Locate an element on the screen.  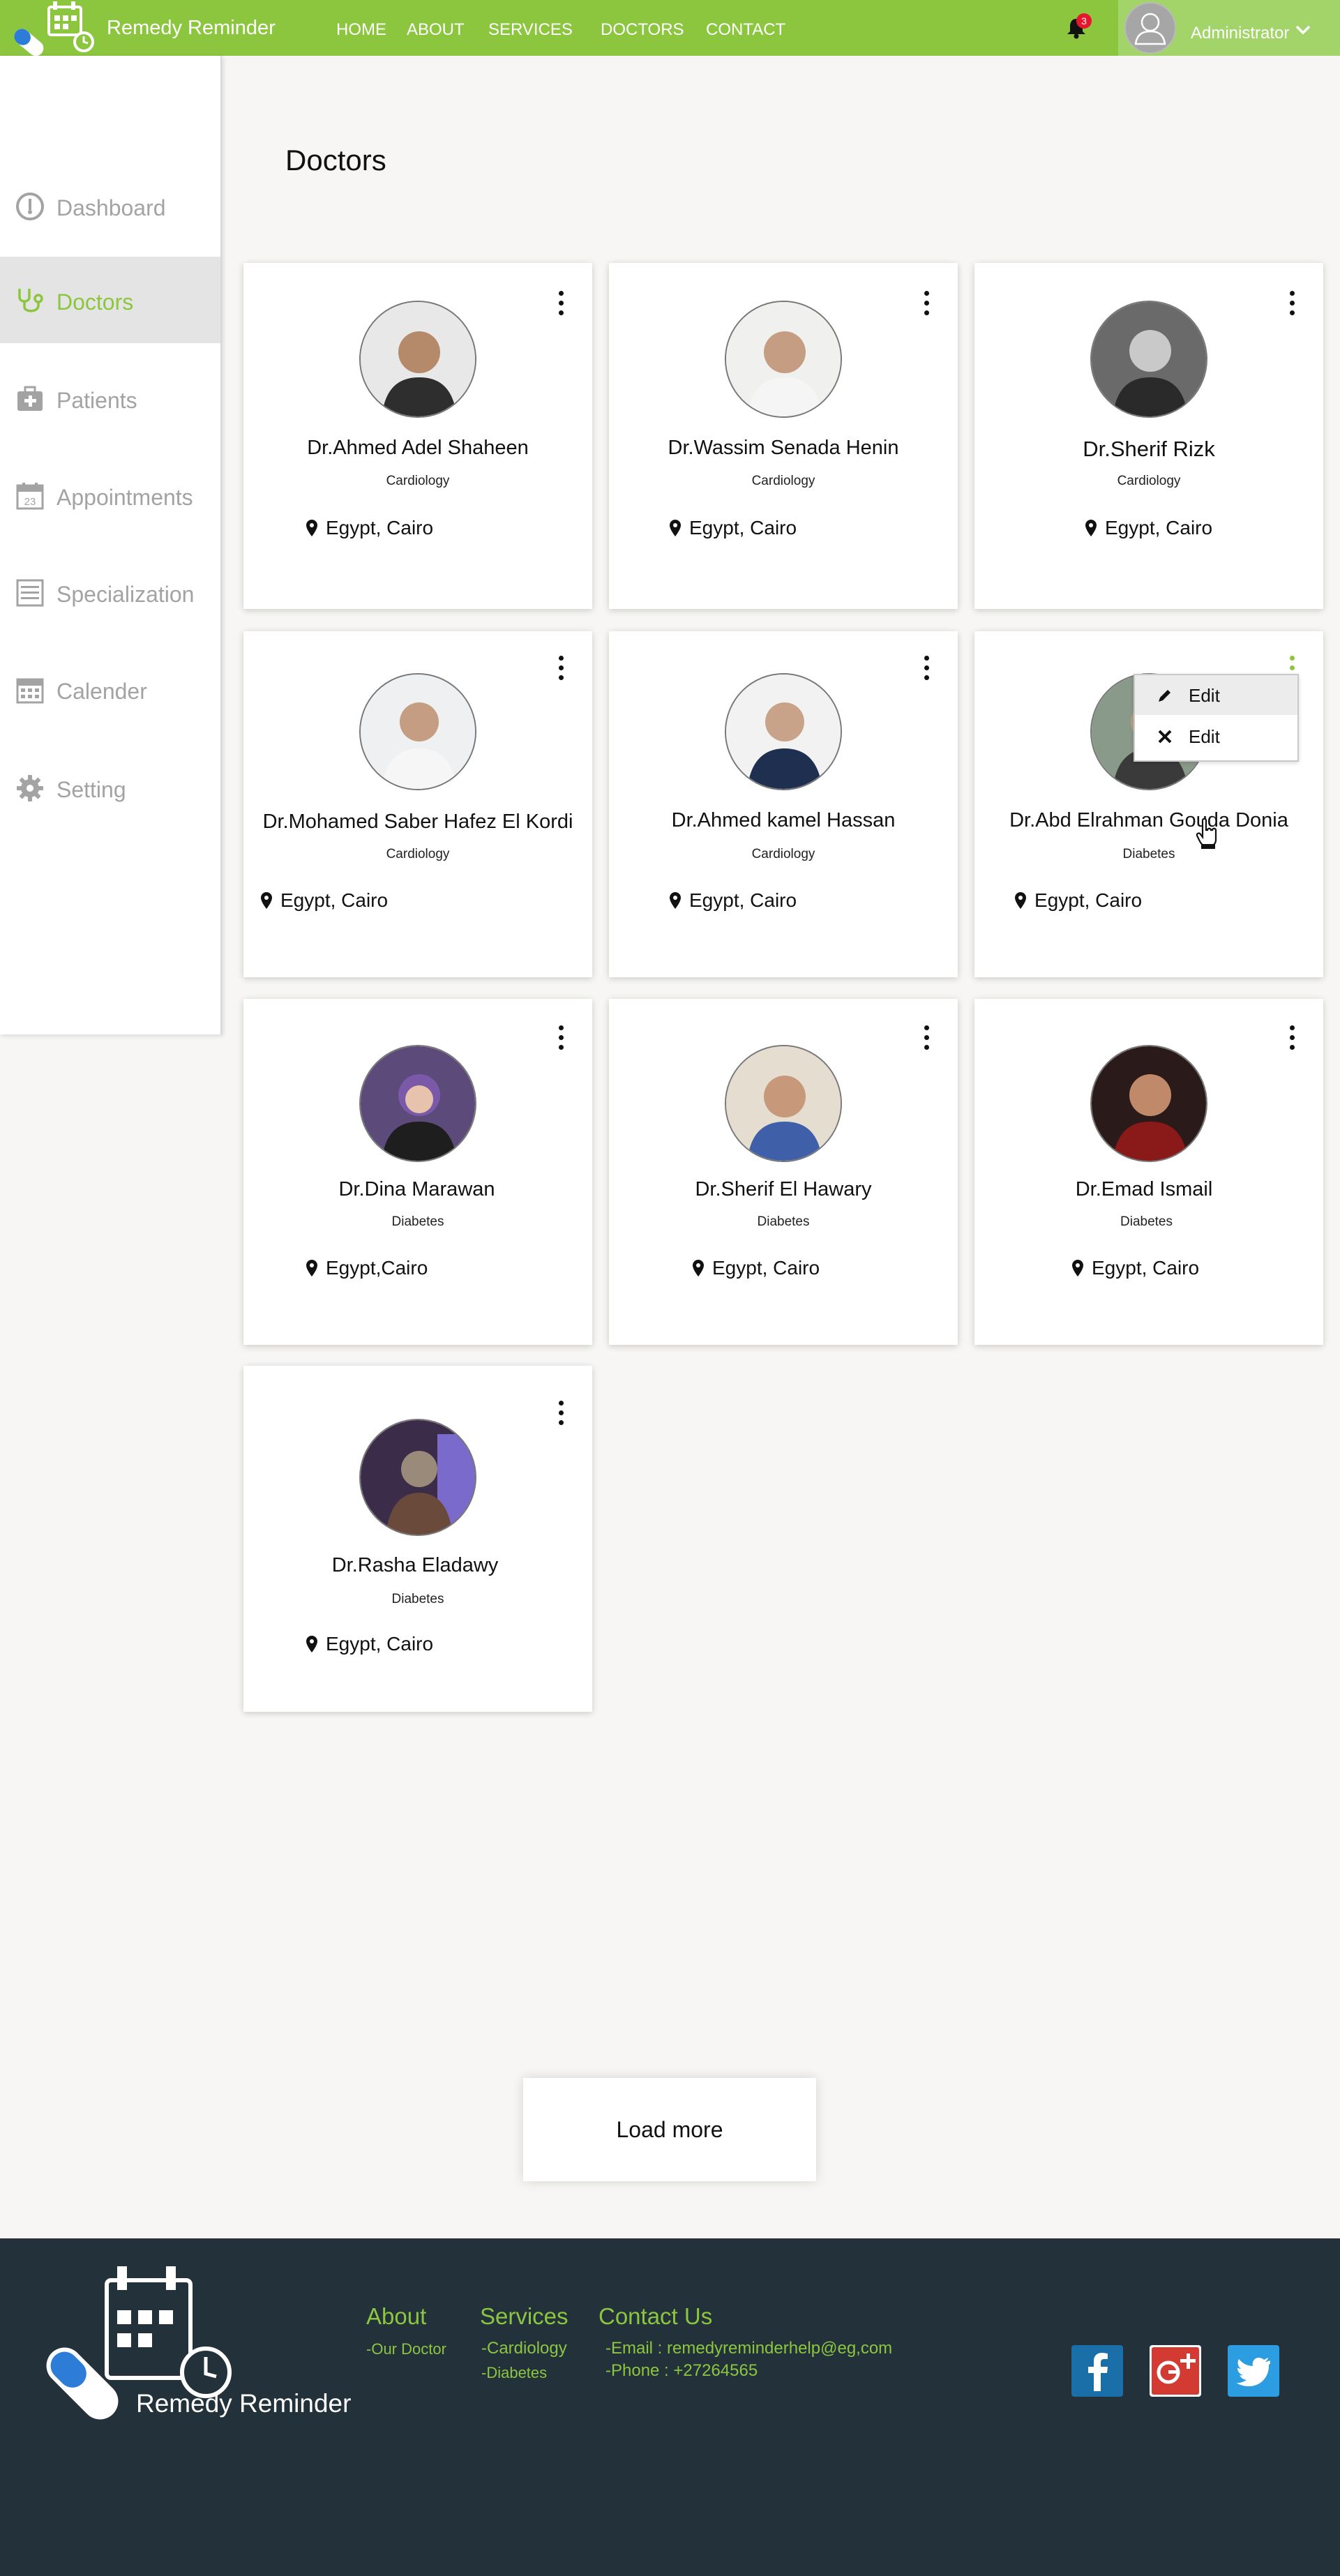
footer-link-diabetes: -Diabetes is located at coordinates (514, 2373).